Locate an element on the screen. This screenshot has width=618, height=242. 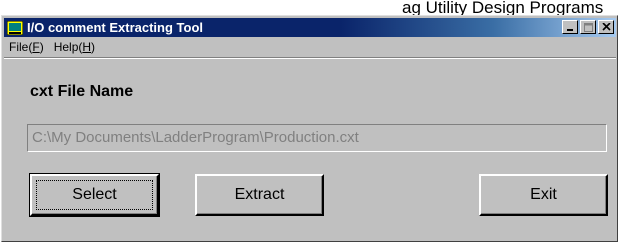
close-icon is located at coordinates (606, 27).